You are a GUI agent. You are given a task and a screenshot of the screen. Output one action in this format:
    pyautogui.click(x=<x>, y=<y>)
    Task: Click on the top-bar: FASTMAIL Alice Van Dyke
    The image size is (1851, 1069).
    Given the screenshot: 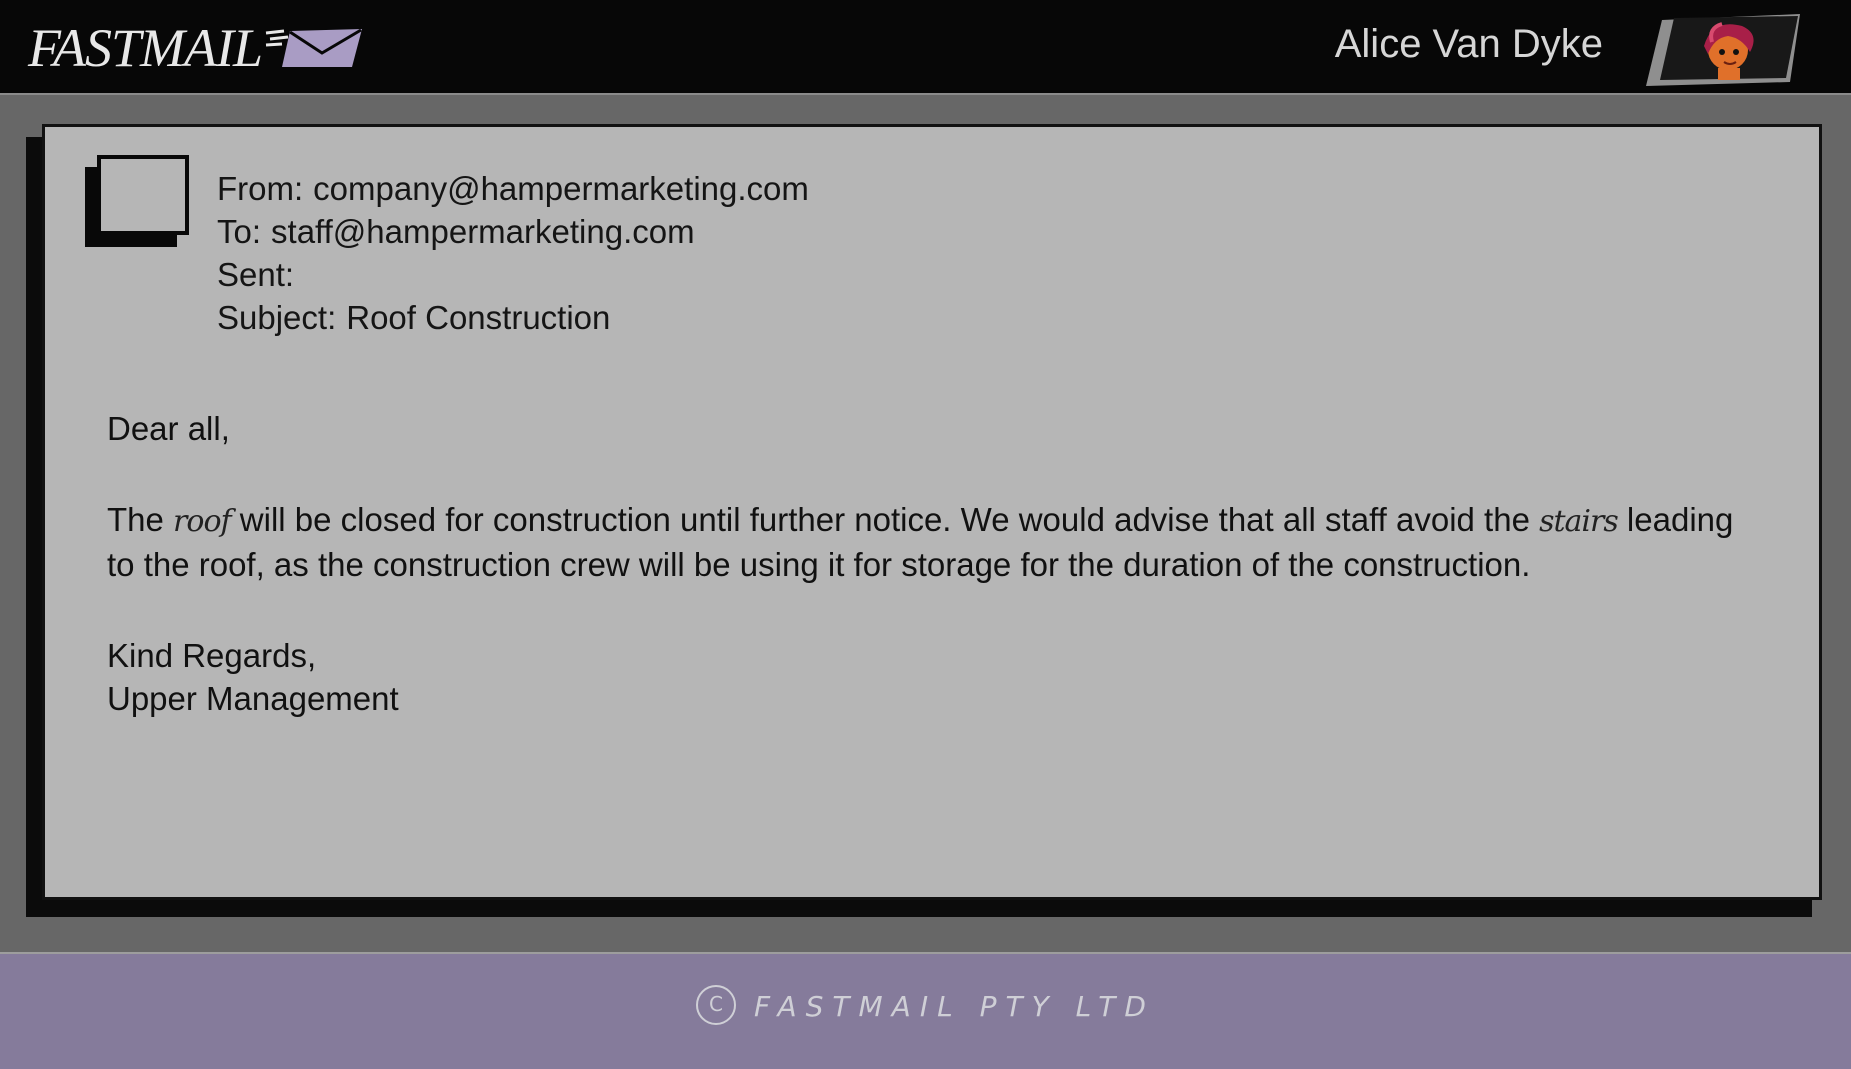 What is the action you would take?
    pyautogui.click(x=925, y=47)
    